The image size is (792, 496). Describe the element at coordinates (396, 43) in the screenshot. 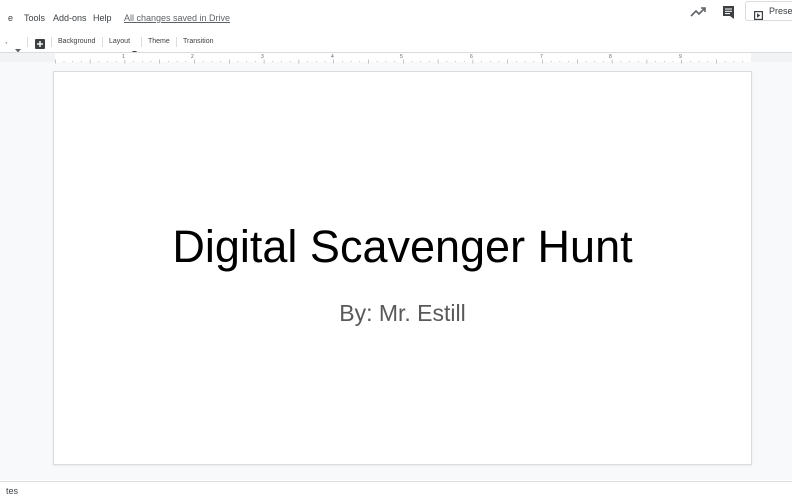

I see `toolbar: , Background Layout Theme Transition` at that location.